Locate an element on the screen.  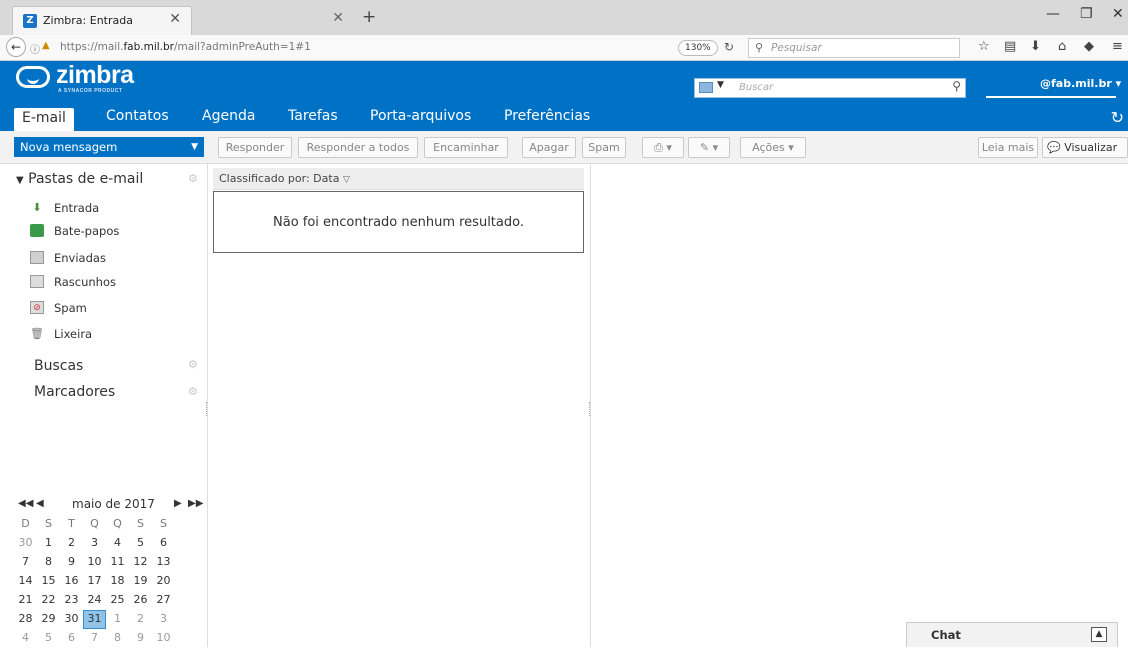
read-more-button: Leia mais is located at coordinates (1008, 147).